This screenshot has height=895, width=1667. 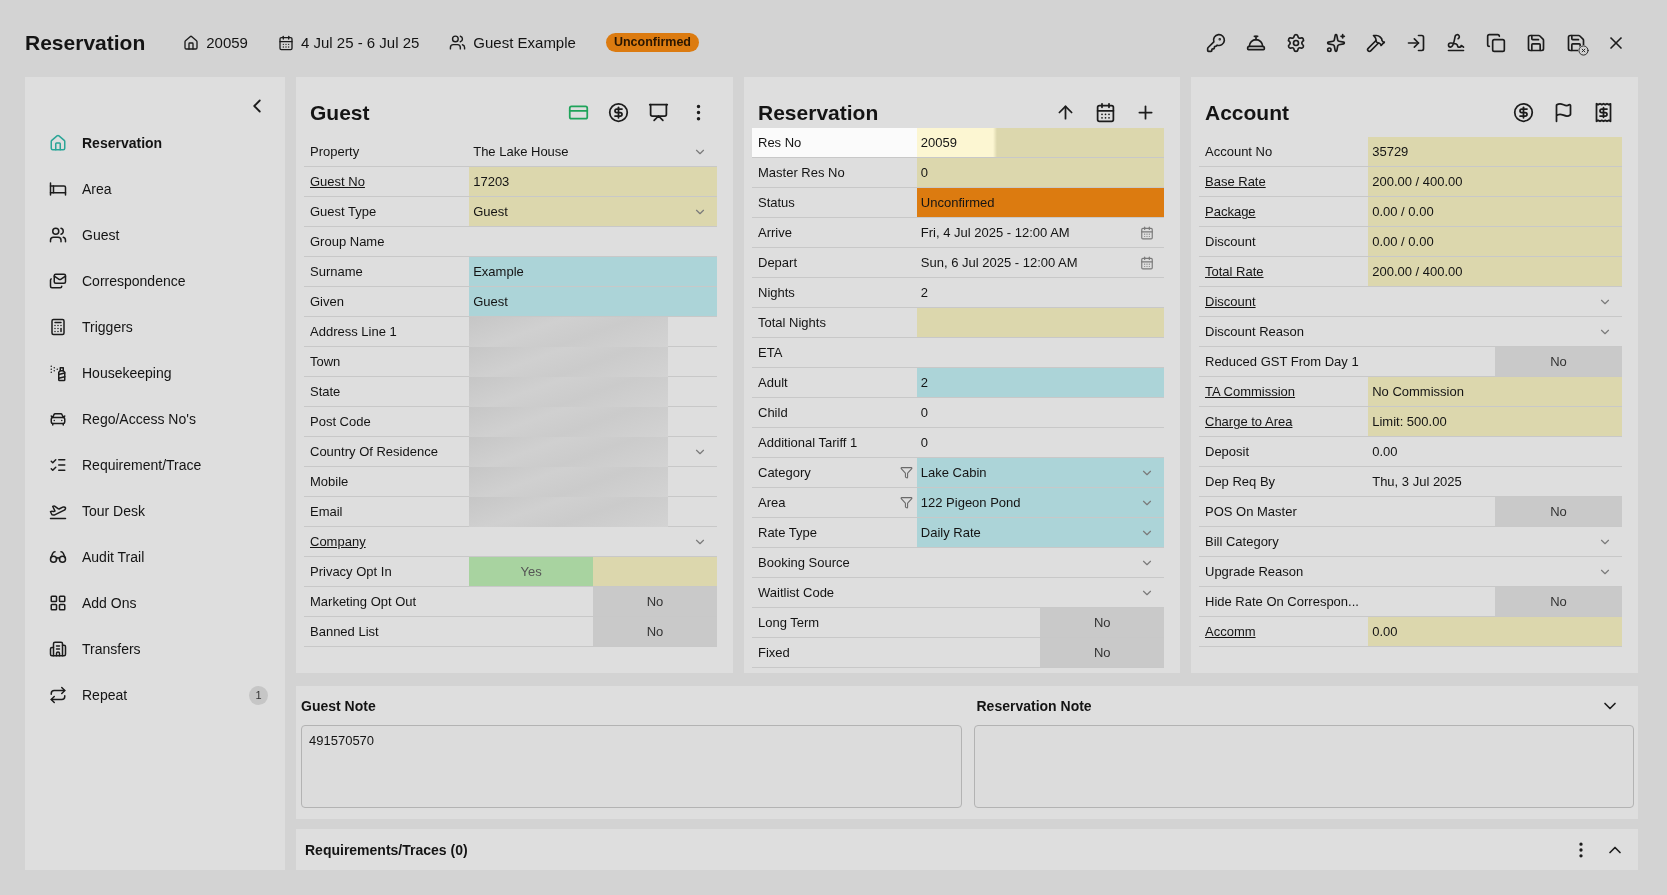 What do you see at coordinates (658, 112) in the screenshot?
I see `presentation-icon` at bounding box center [658, 112].